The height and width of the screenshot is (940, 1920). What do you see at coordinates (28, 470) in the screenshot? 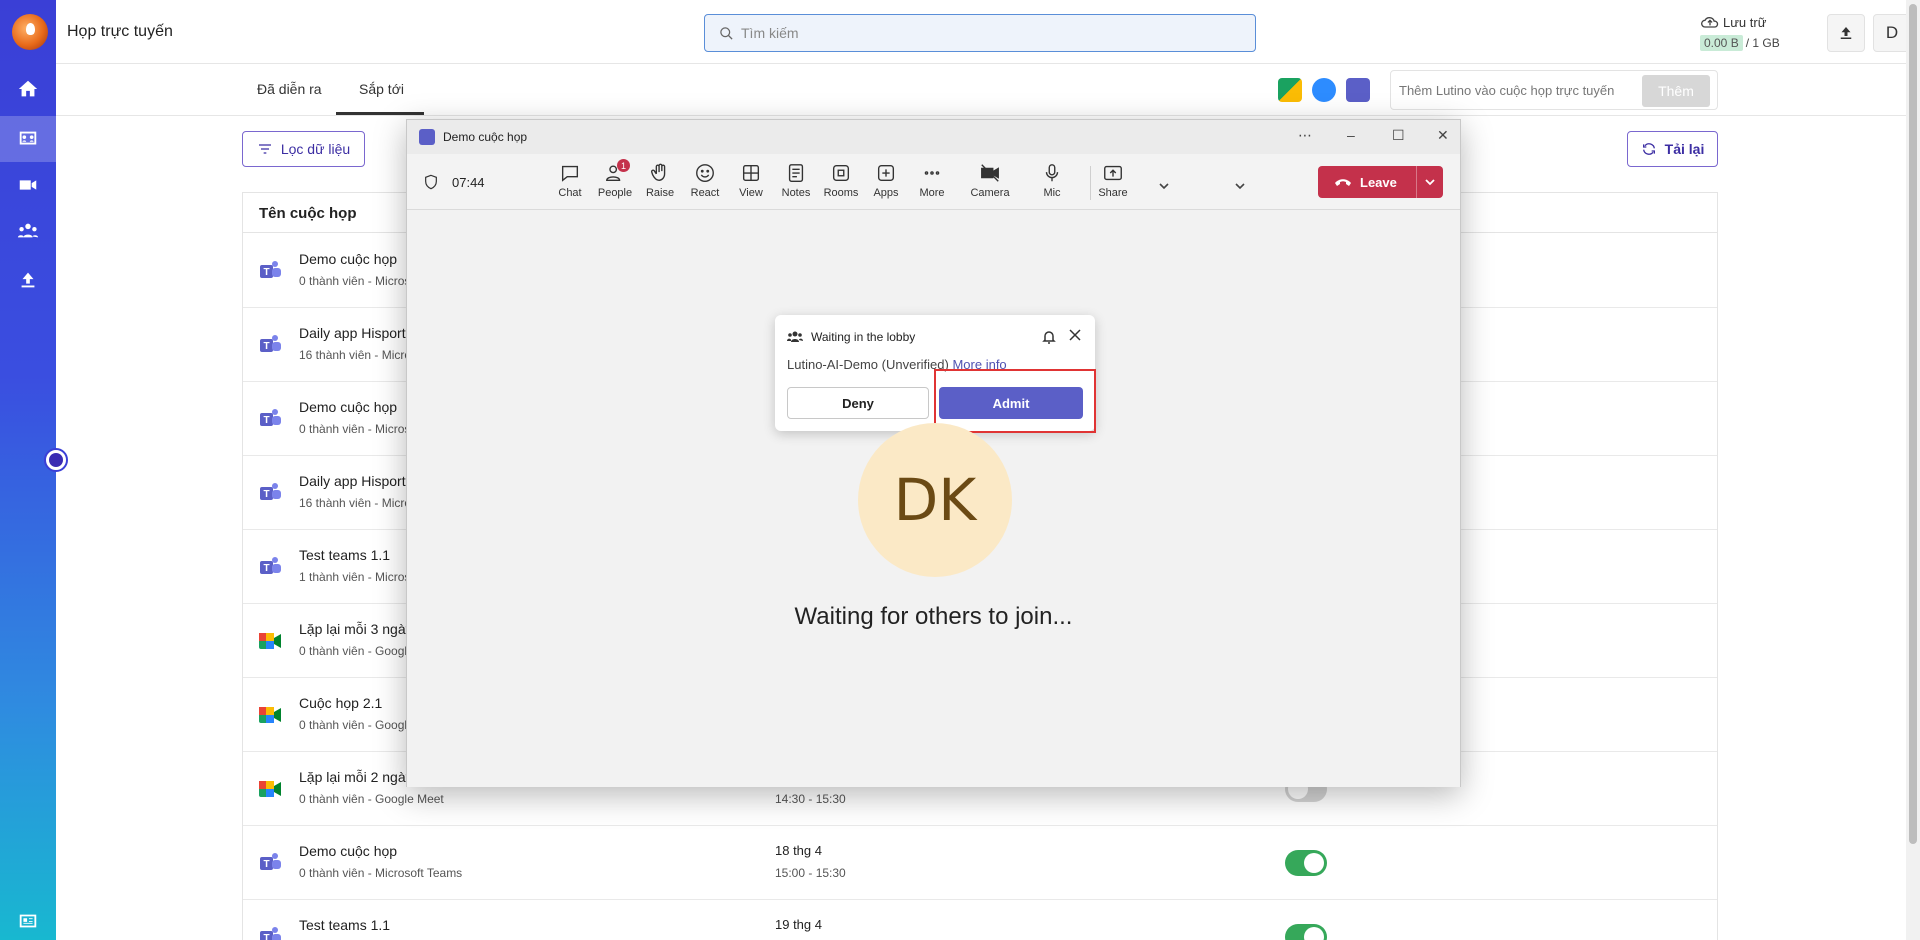
I see `sidebar` at bounding box center [28, 470].